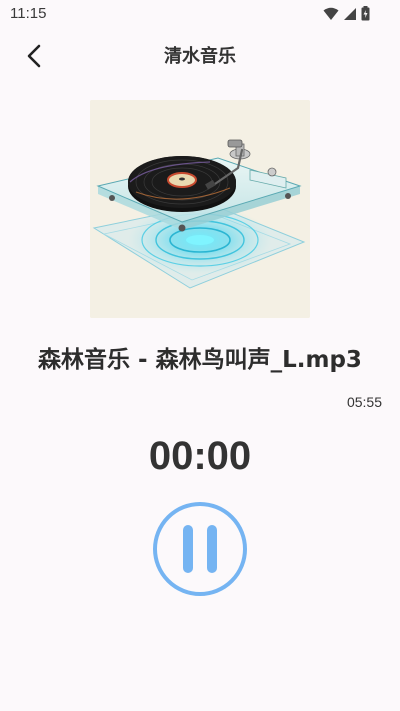 The width and height of the screenshot is (400, 711). I want to click on battery-icon, so click(365, 13).